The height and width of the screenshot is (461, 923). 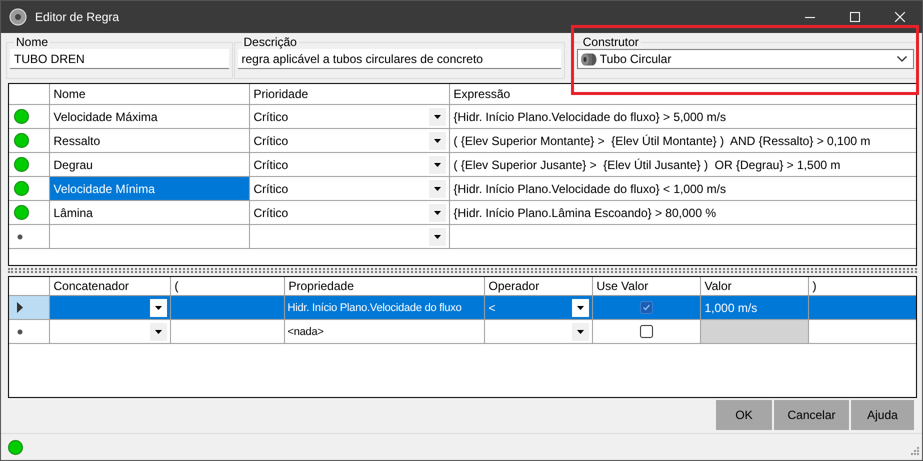 I want to click on builder-dropdown: Tubo Circular, so click(x=745, y=59).